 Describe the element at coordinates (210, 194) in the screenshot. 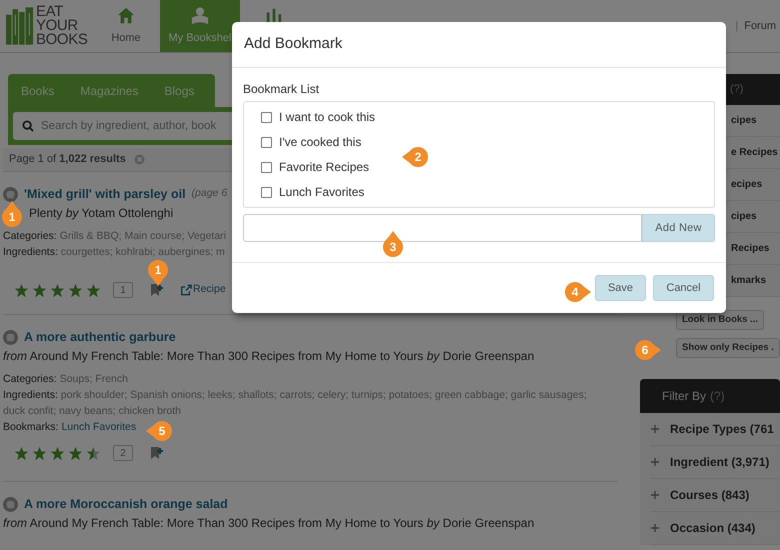

I see `page-reference: (page 6` at that location.